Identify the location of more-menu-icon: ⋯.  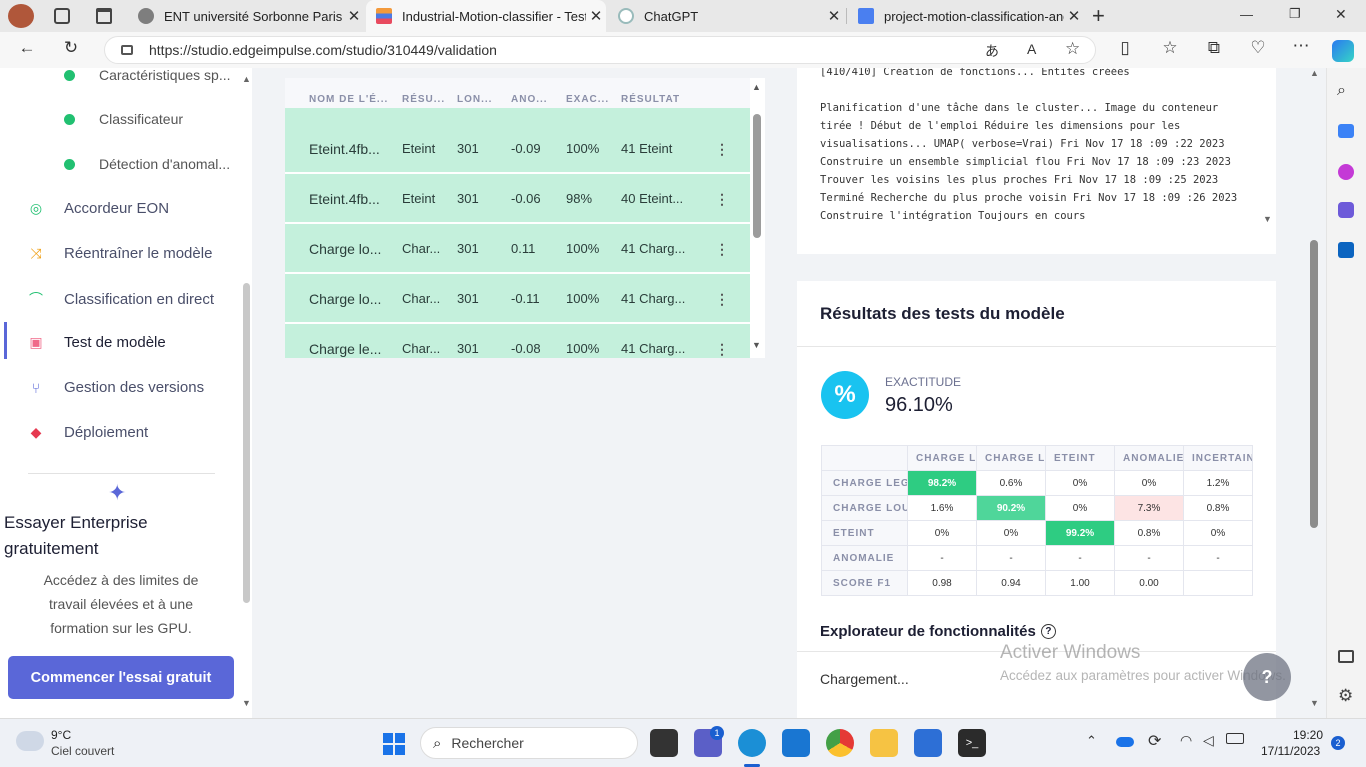
(1301, 46).